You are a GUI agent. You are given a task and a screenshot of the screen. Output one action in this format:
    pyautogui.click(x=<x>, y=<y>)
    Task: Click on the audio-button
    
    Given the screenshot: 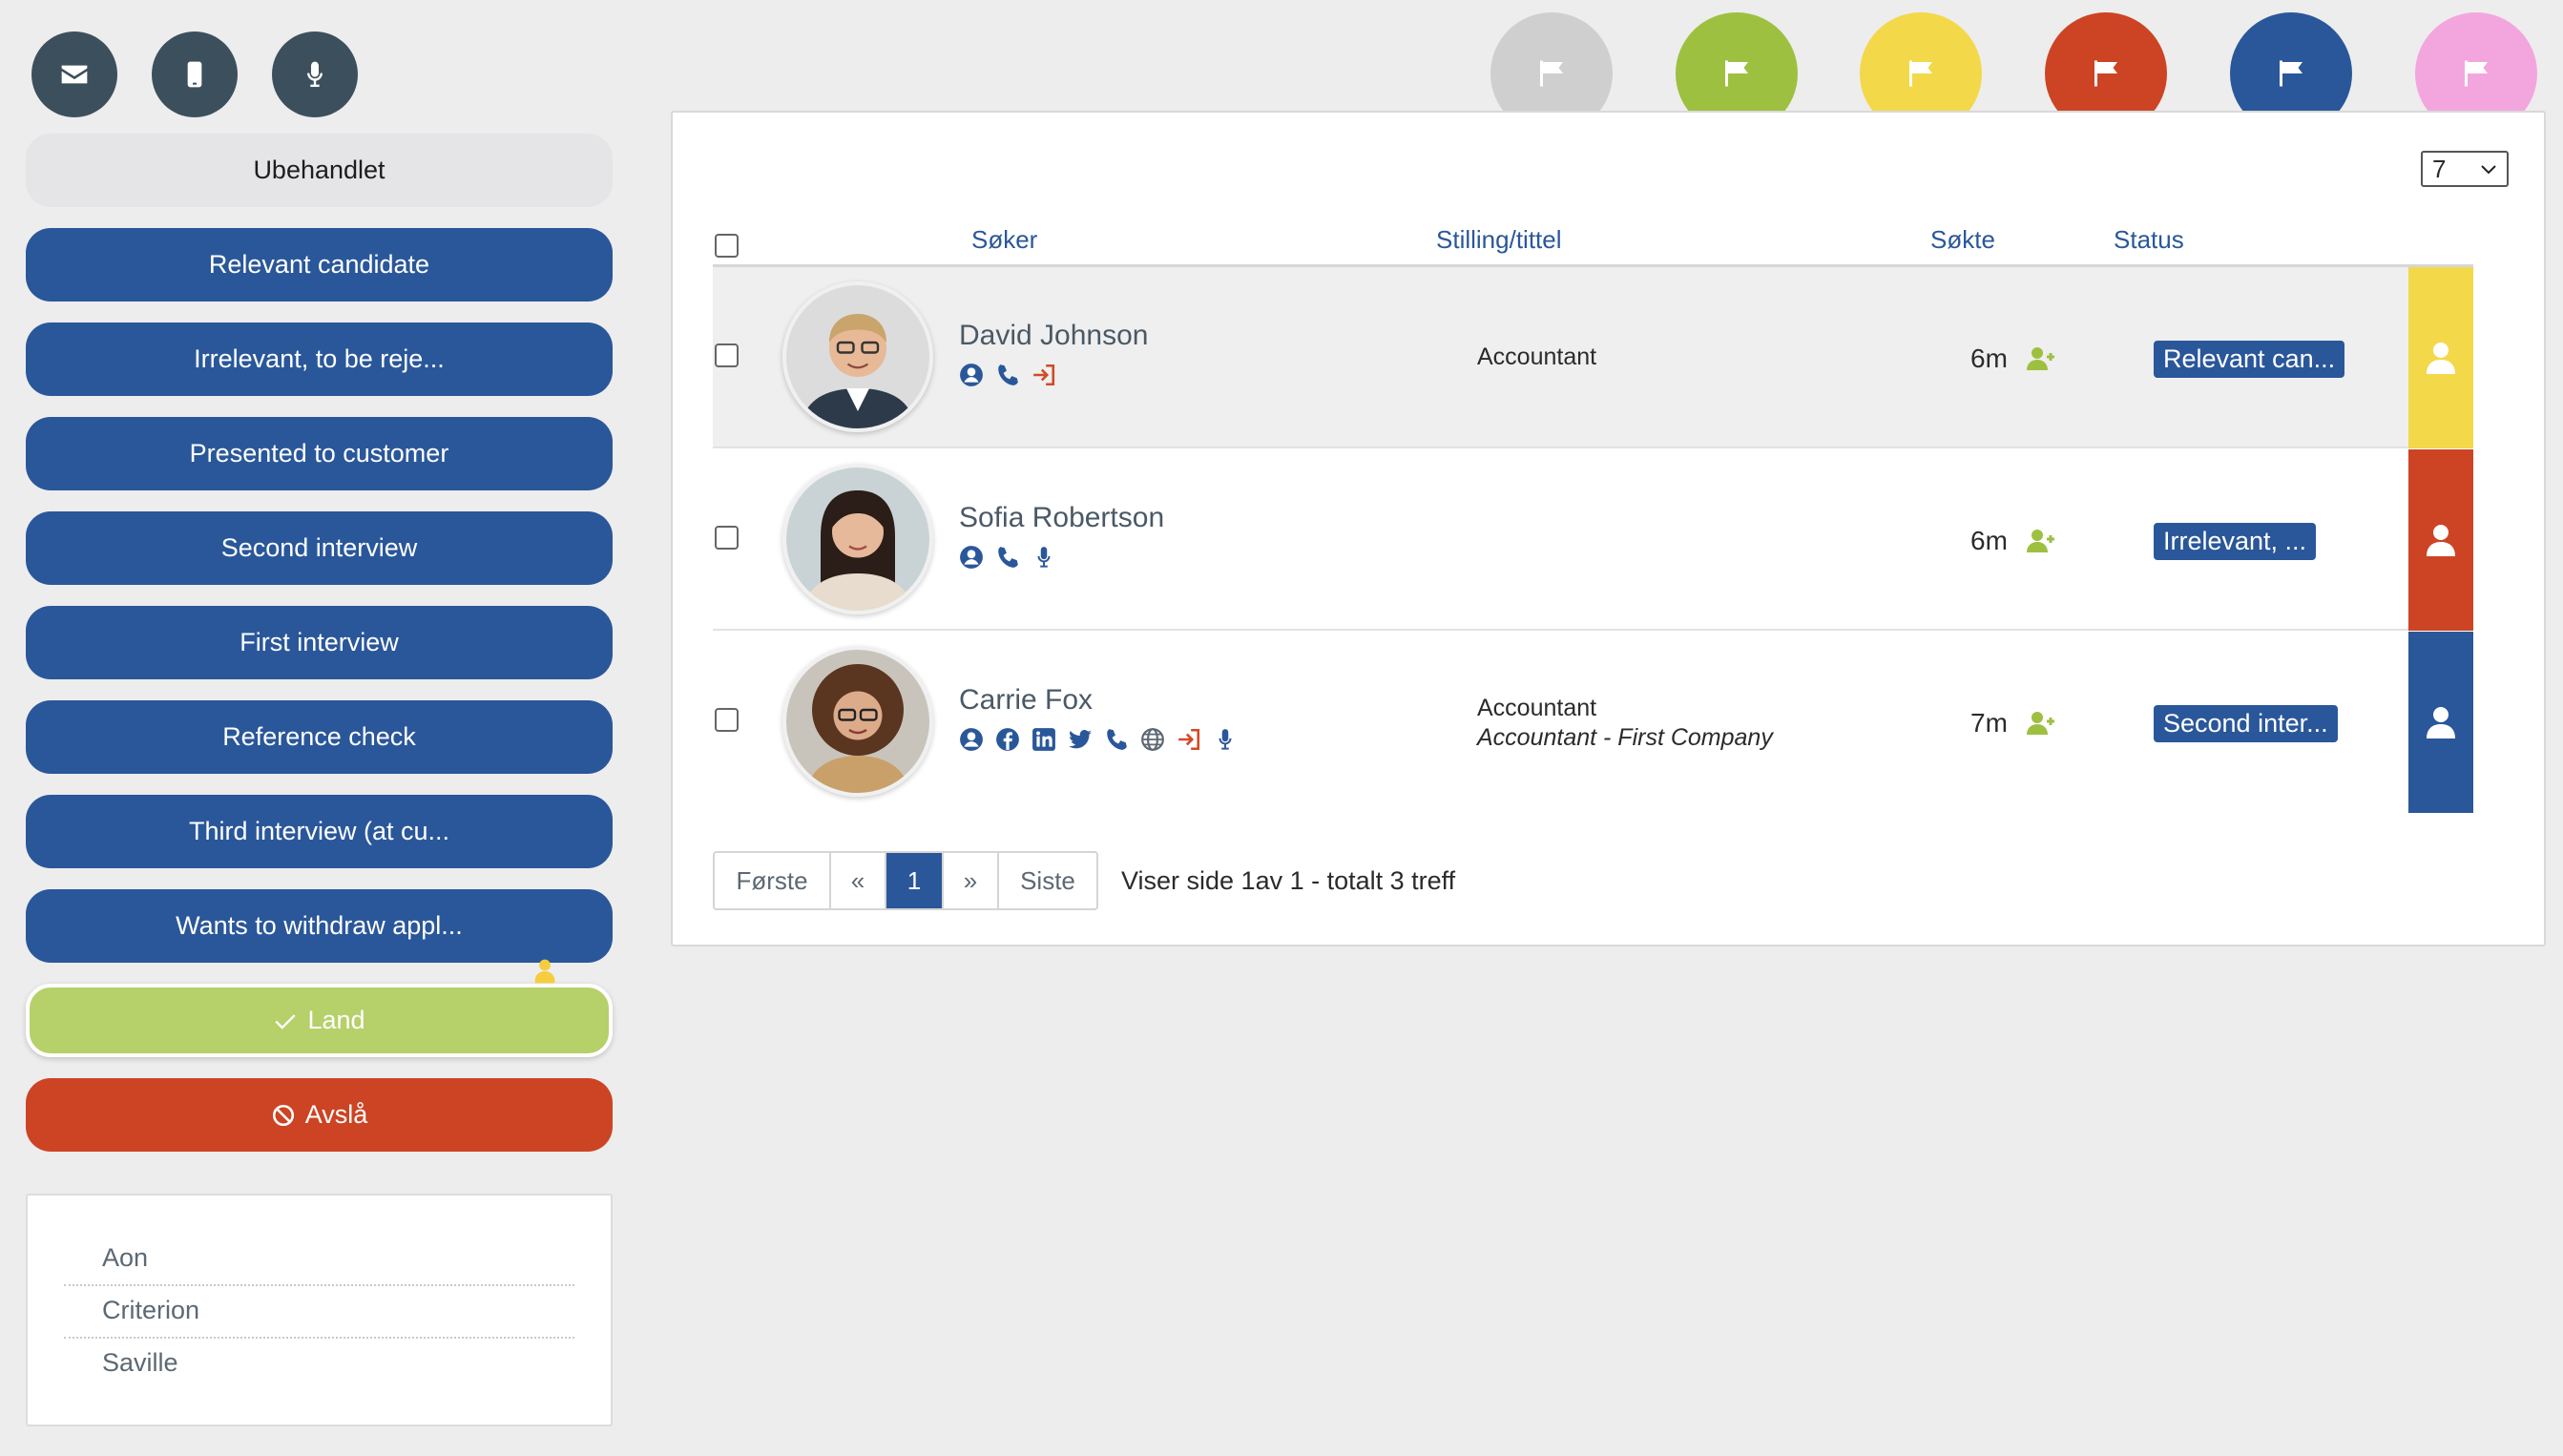 What is the action you would take?
    pyautogui.click(x=315, y=74)
    